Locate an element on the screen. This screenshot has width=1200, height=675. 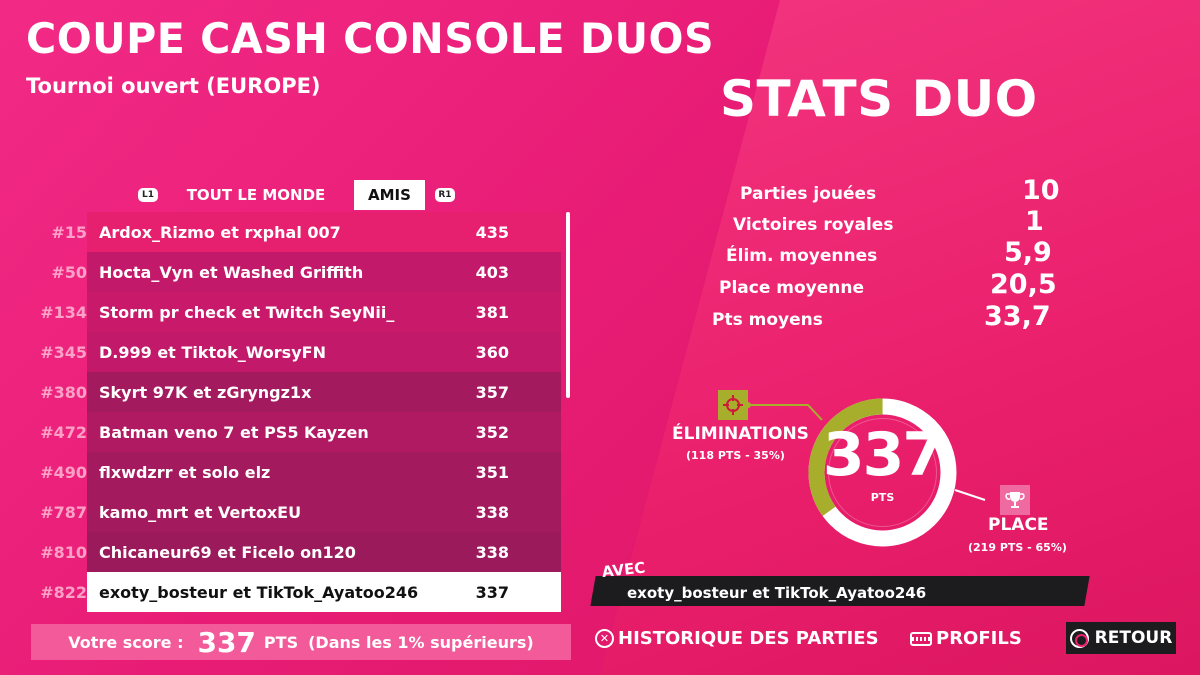
cross-button-icon: ✕ is located at coordinates (604, 638).